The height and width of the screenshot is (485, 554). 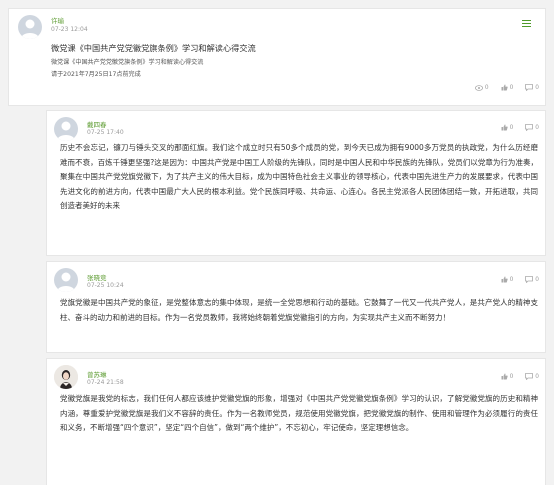 What do you see at coordinates (69, 29) in the screenshot?
I see `post-time: 07-23 12:04` at bounding box center [69, 29].